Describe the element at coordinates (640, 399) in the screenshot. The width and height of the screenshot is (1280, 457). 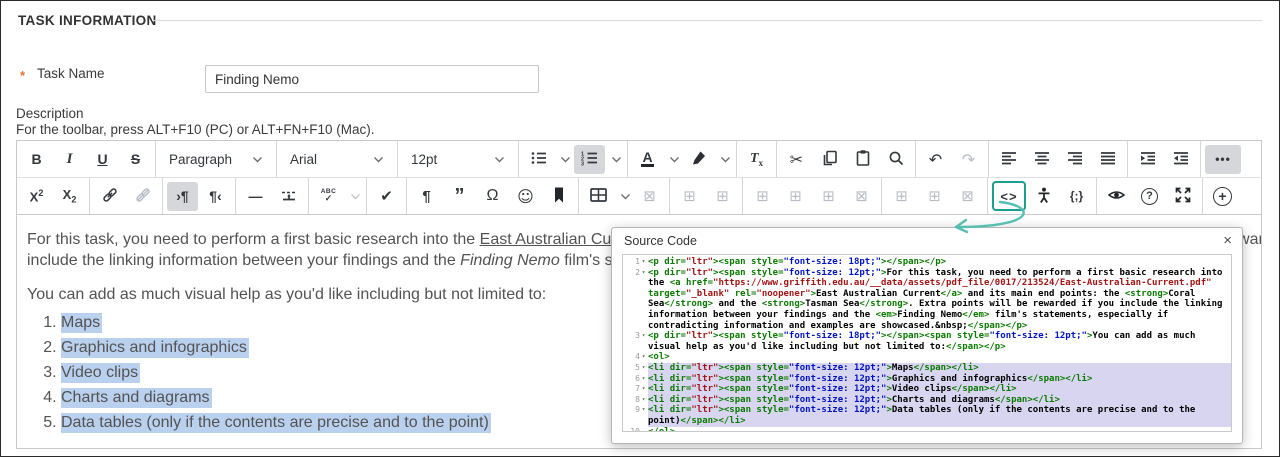
I see `line-number: 8 ▾` at that location.